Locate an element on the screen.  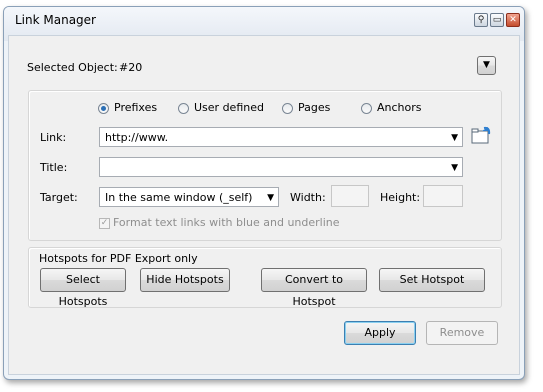
target-value: In the same window (_self) is located at coordinates (179, 197).